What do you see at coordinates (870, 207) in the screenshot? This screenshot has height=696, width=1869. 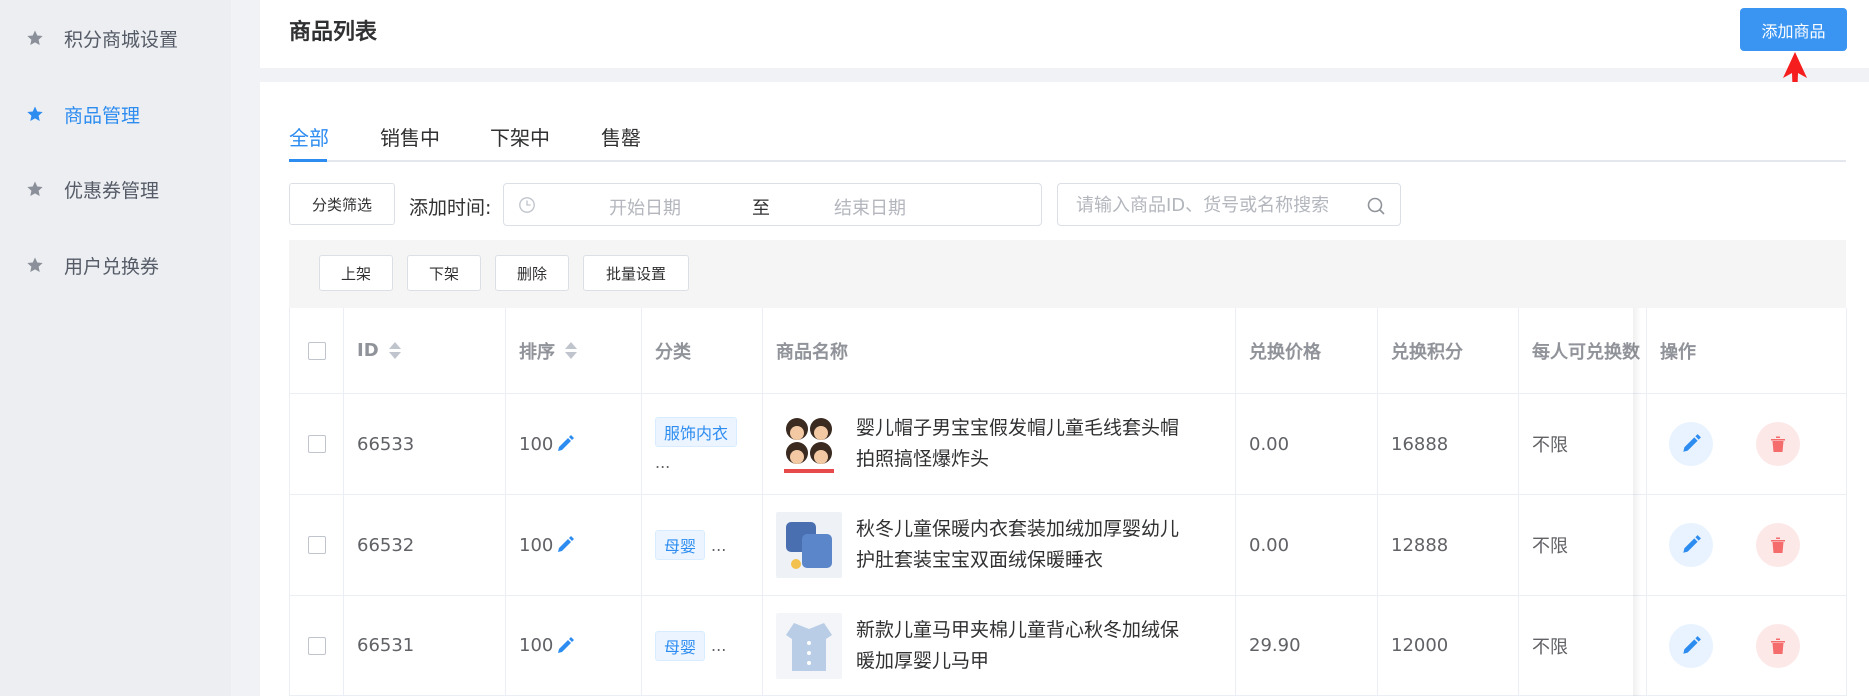 I see `end-date-input: 结束日期` at bounding box center [870, 207].